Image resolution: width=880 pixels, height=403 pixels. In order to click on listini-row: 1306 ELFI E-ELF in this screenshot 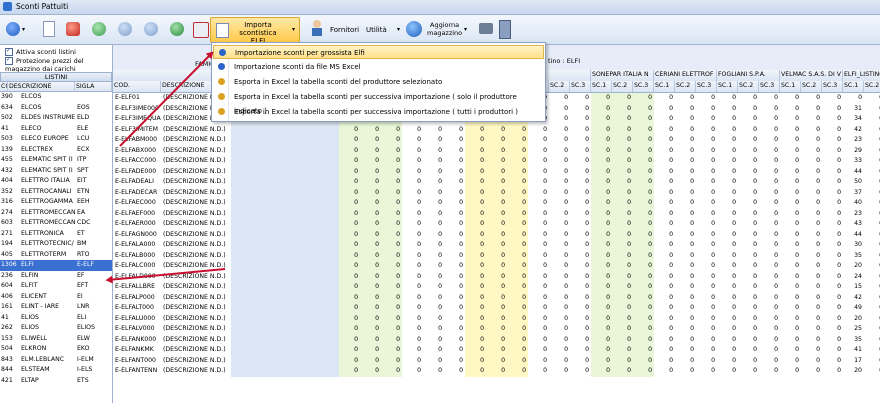, I will do `click(56, 265)`.